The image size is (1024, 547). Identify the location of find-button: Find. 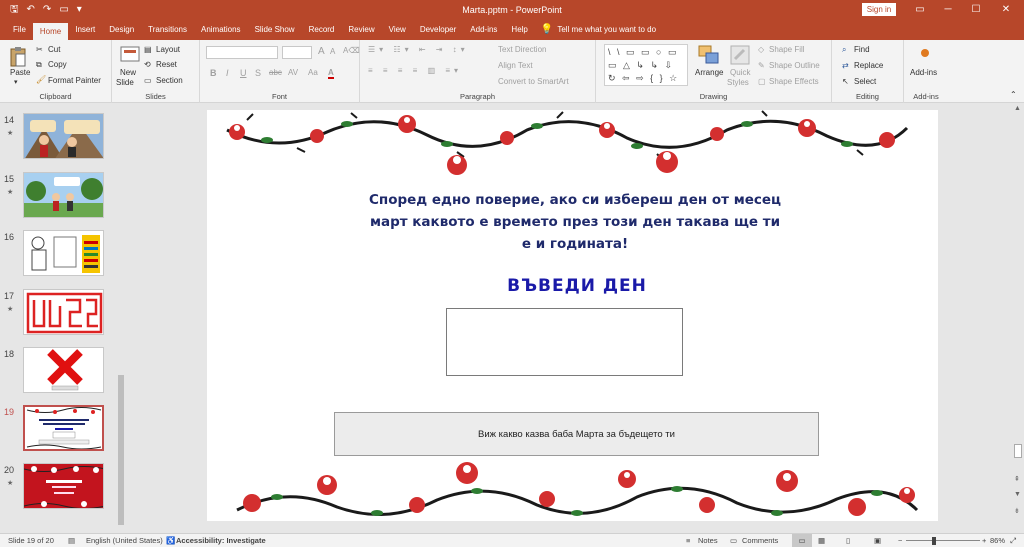
(862, 49).